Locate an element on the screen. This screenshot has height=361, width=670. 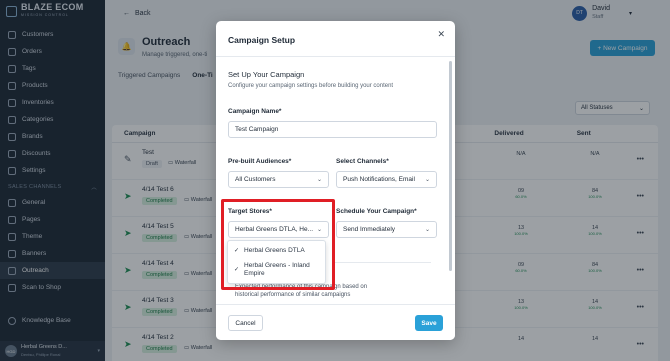
cancel-button: Cancel is located at coordinates (245, 323).